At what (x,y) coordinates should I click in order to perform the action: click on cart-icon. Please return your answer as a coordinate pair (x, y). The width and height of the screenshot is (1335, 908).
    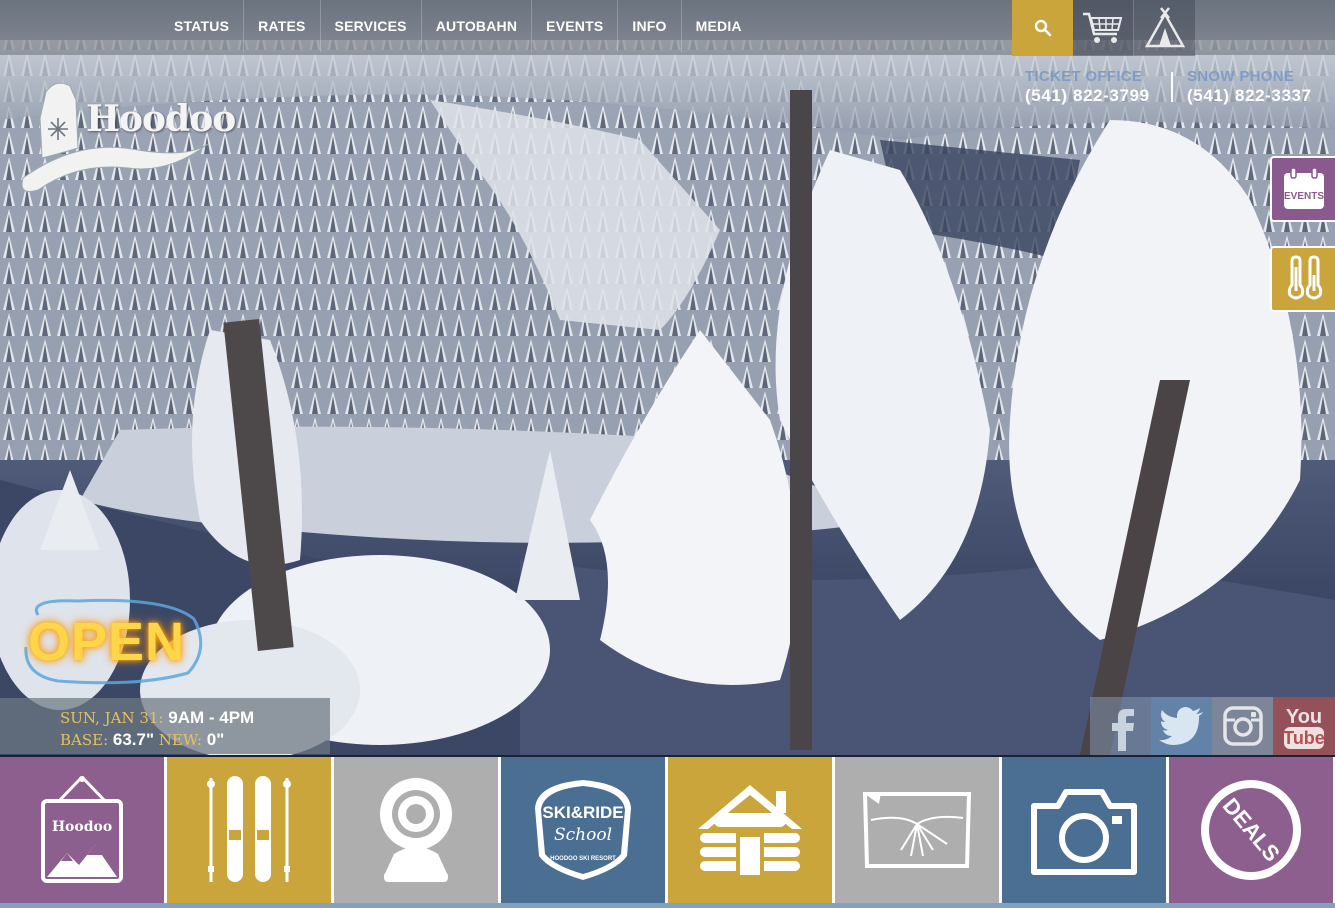
    Looking at the image, I should click on (1103, 27).